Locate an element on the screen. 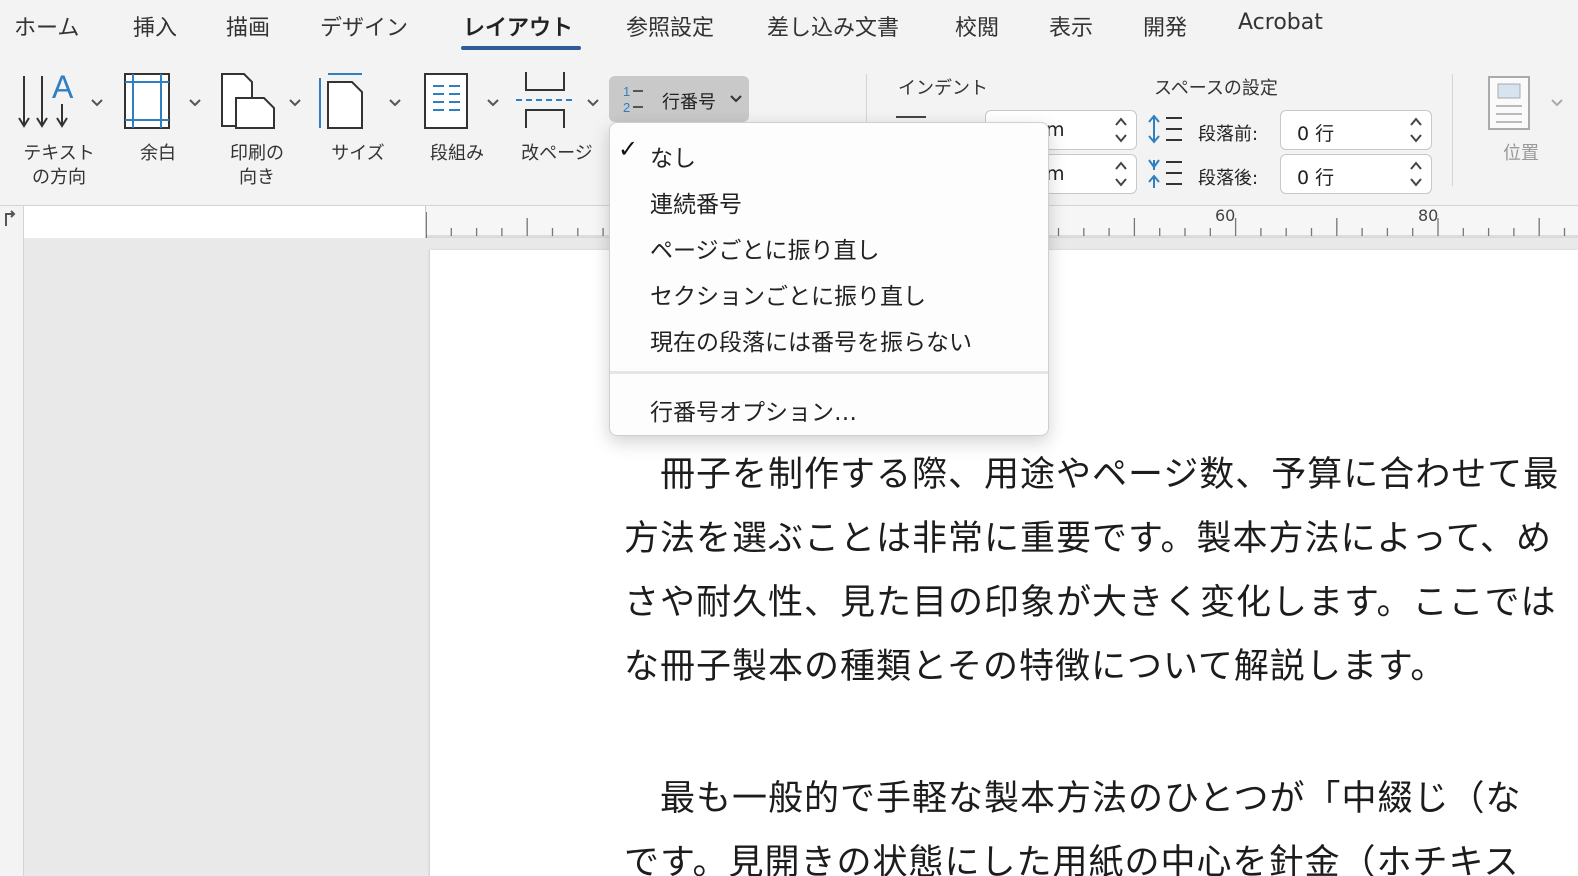 This screenshot has width=1578, height=876. document-text-line: な冊子製本の種類とその特徴について解説します。 is located at coordinates (1035, 663).